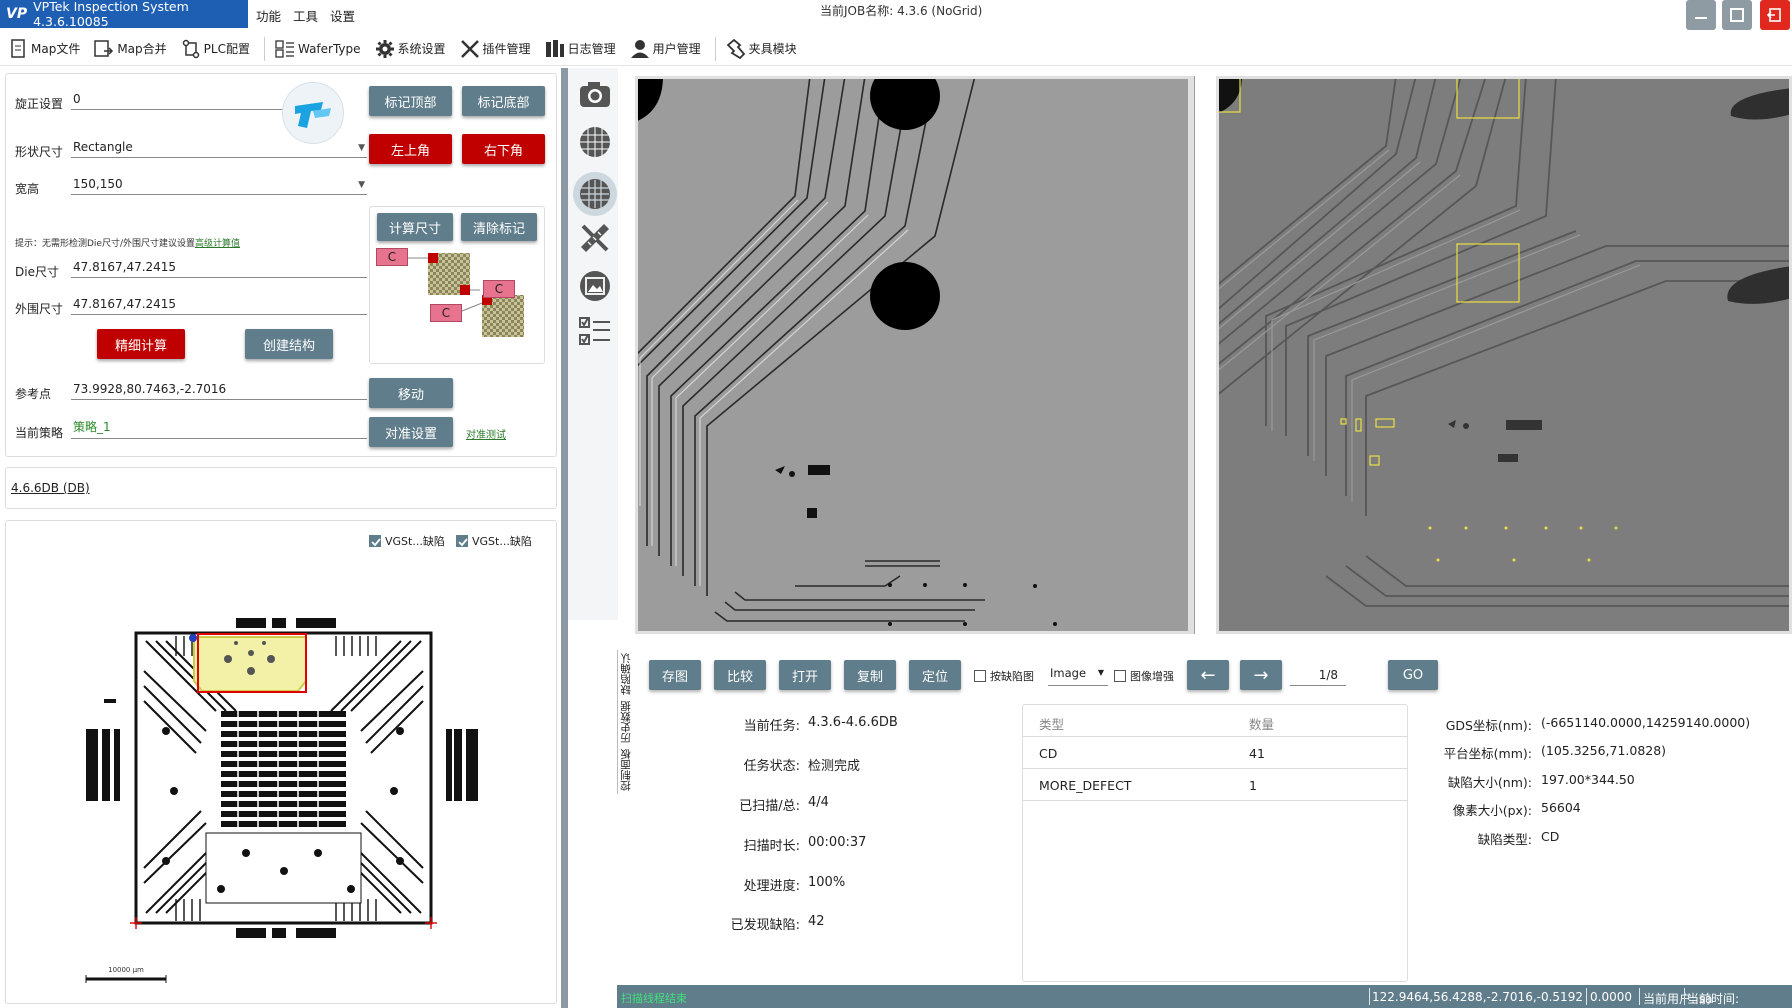  Describe the element at coordinates (219, 267) in the screenshot. I see `die-size-field: 47.8167,47.2415` at that location.